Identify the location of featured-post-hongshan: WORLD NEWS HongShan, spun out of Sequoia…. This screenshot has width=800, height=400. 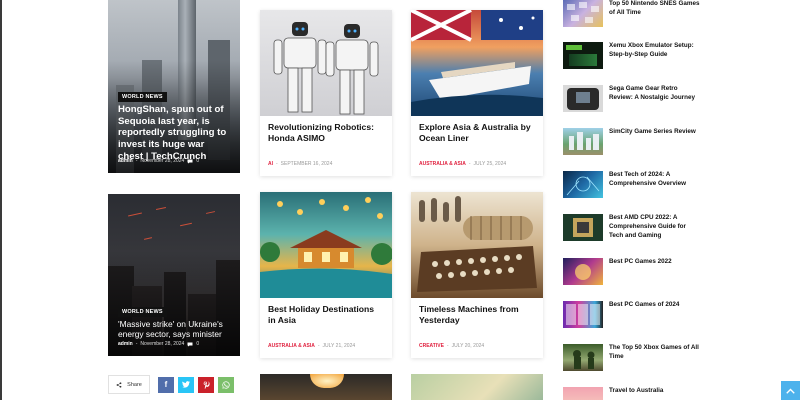
(174, 86).